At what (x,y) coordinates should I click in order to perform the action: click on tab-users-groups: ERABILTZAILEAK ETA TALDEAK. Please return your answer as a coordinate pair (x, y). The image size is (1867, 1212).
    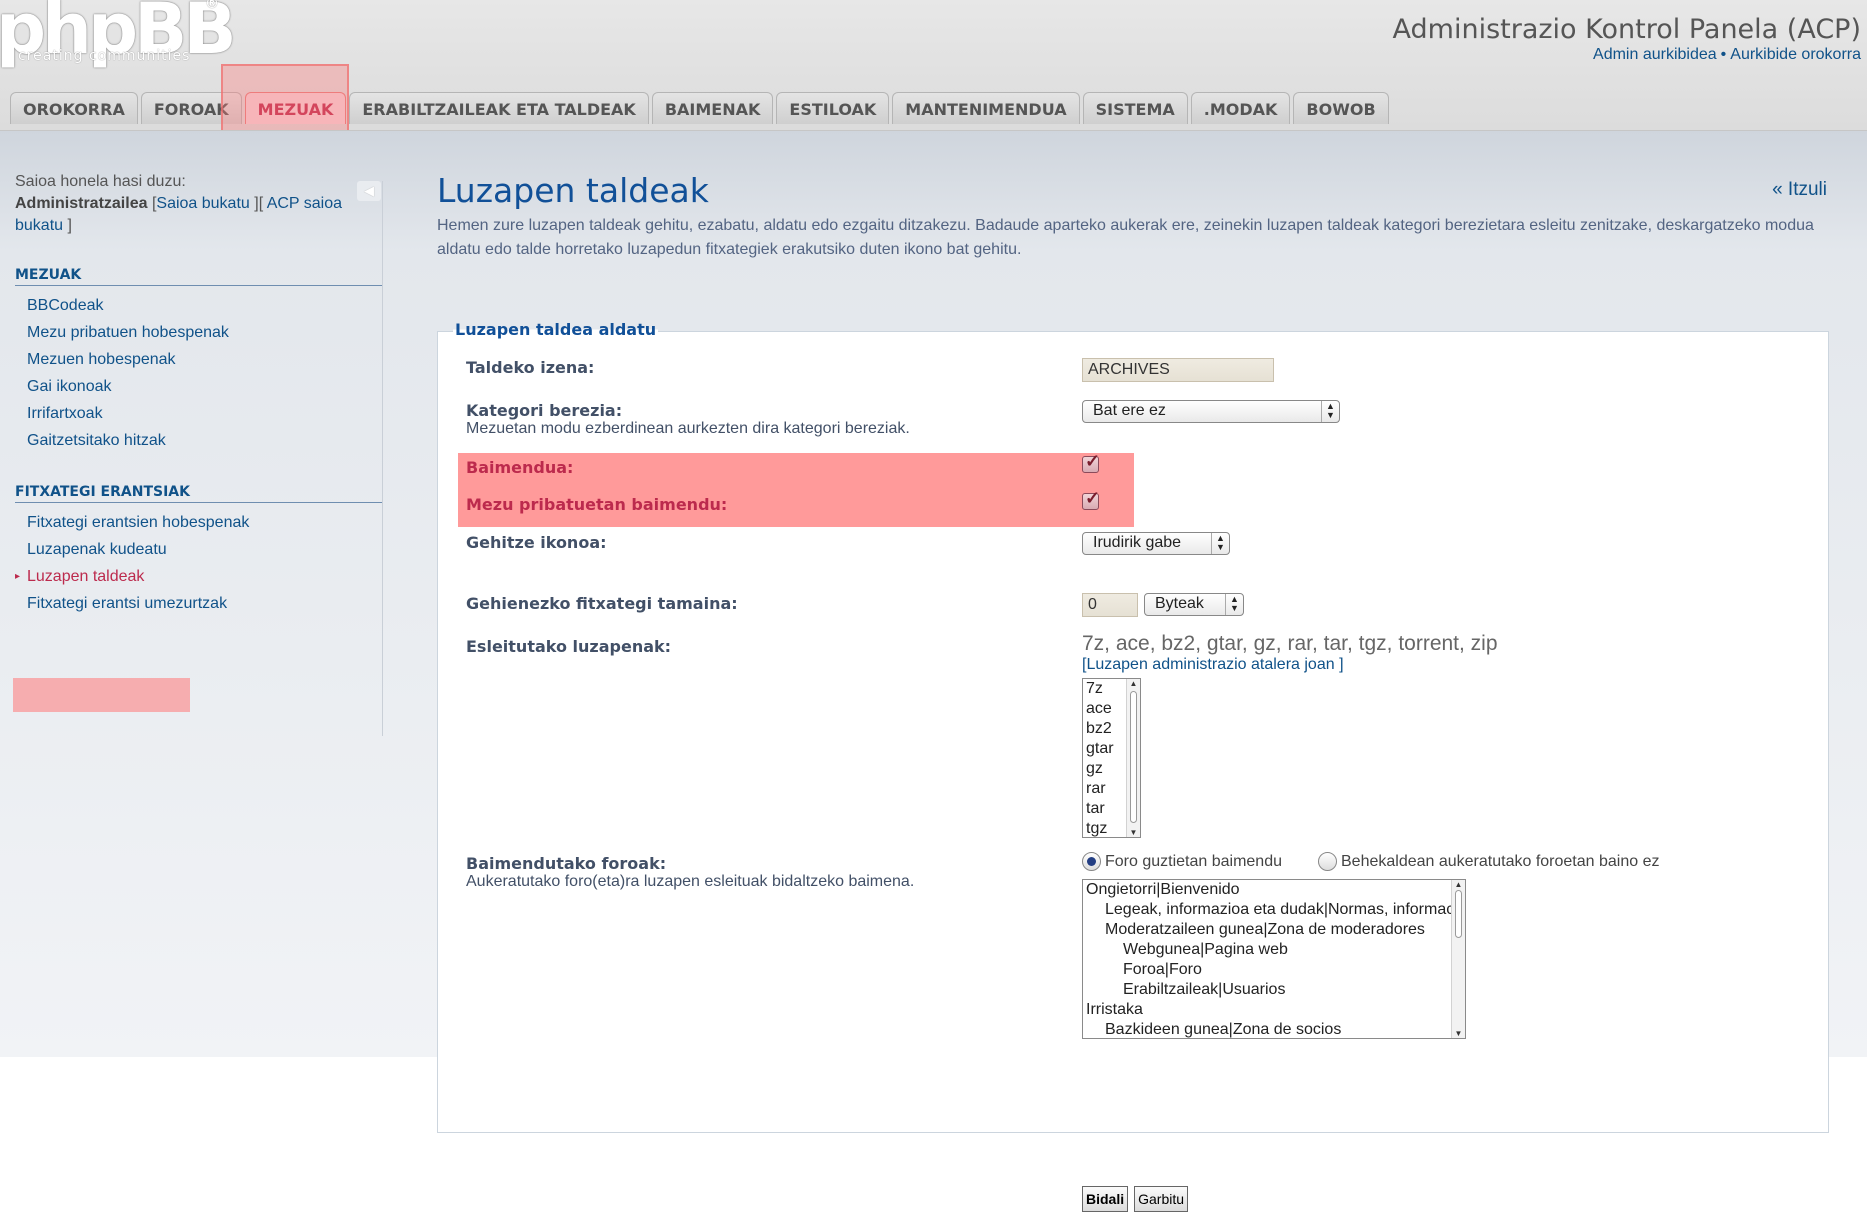
    Looking at the image, I should click on (499, 108).